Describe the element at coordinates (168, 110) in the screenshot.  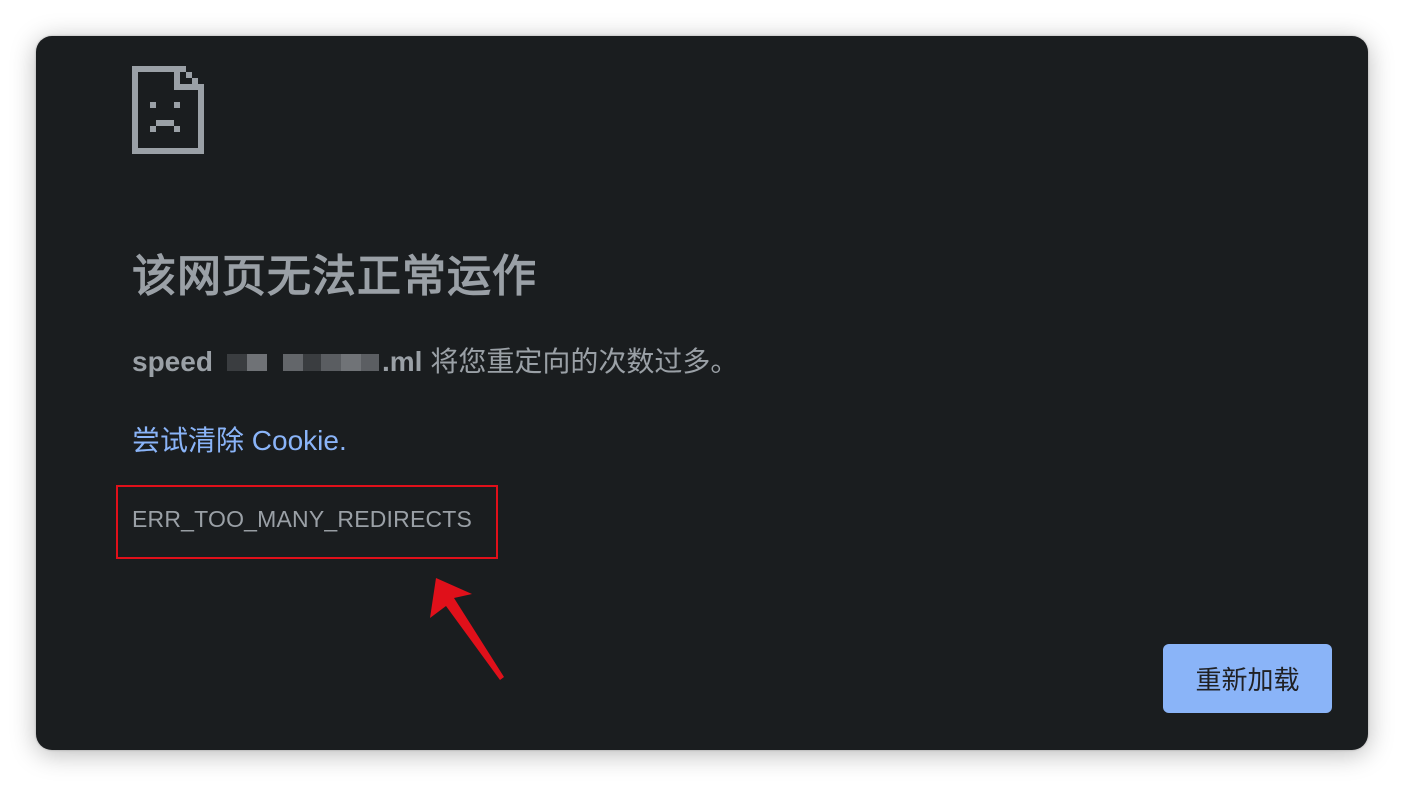
I see `sad-page-icon` at that location.